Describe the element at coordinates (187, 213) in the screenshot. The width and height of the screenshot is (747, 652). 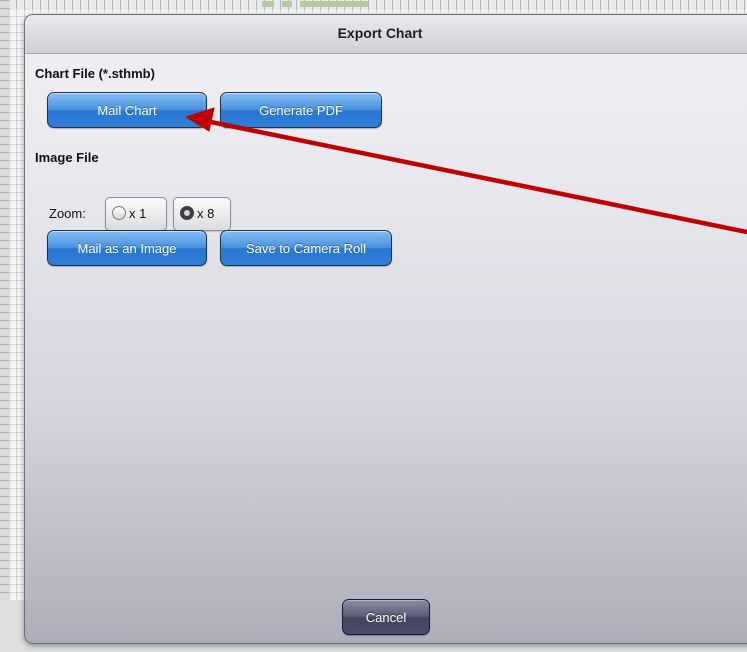
I see `radio-selected-icon` at that location.